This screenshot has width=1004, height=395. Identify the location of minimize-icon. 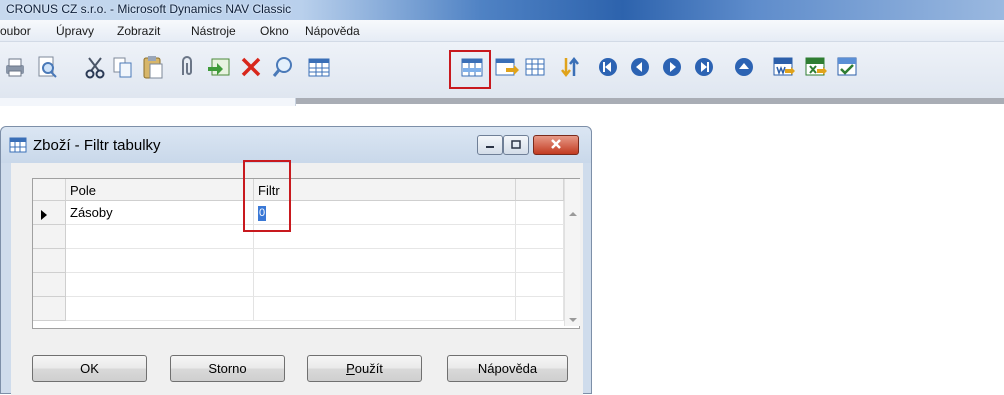
(490, 145).